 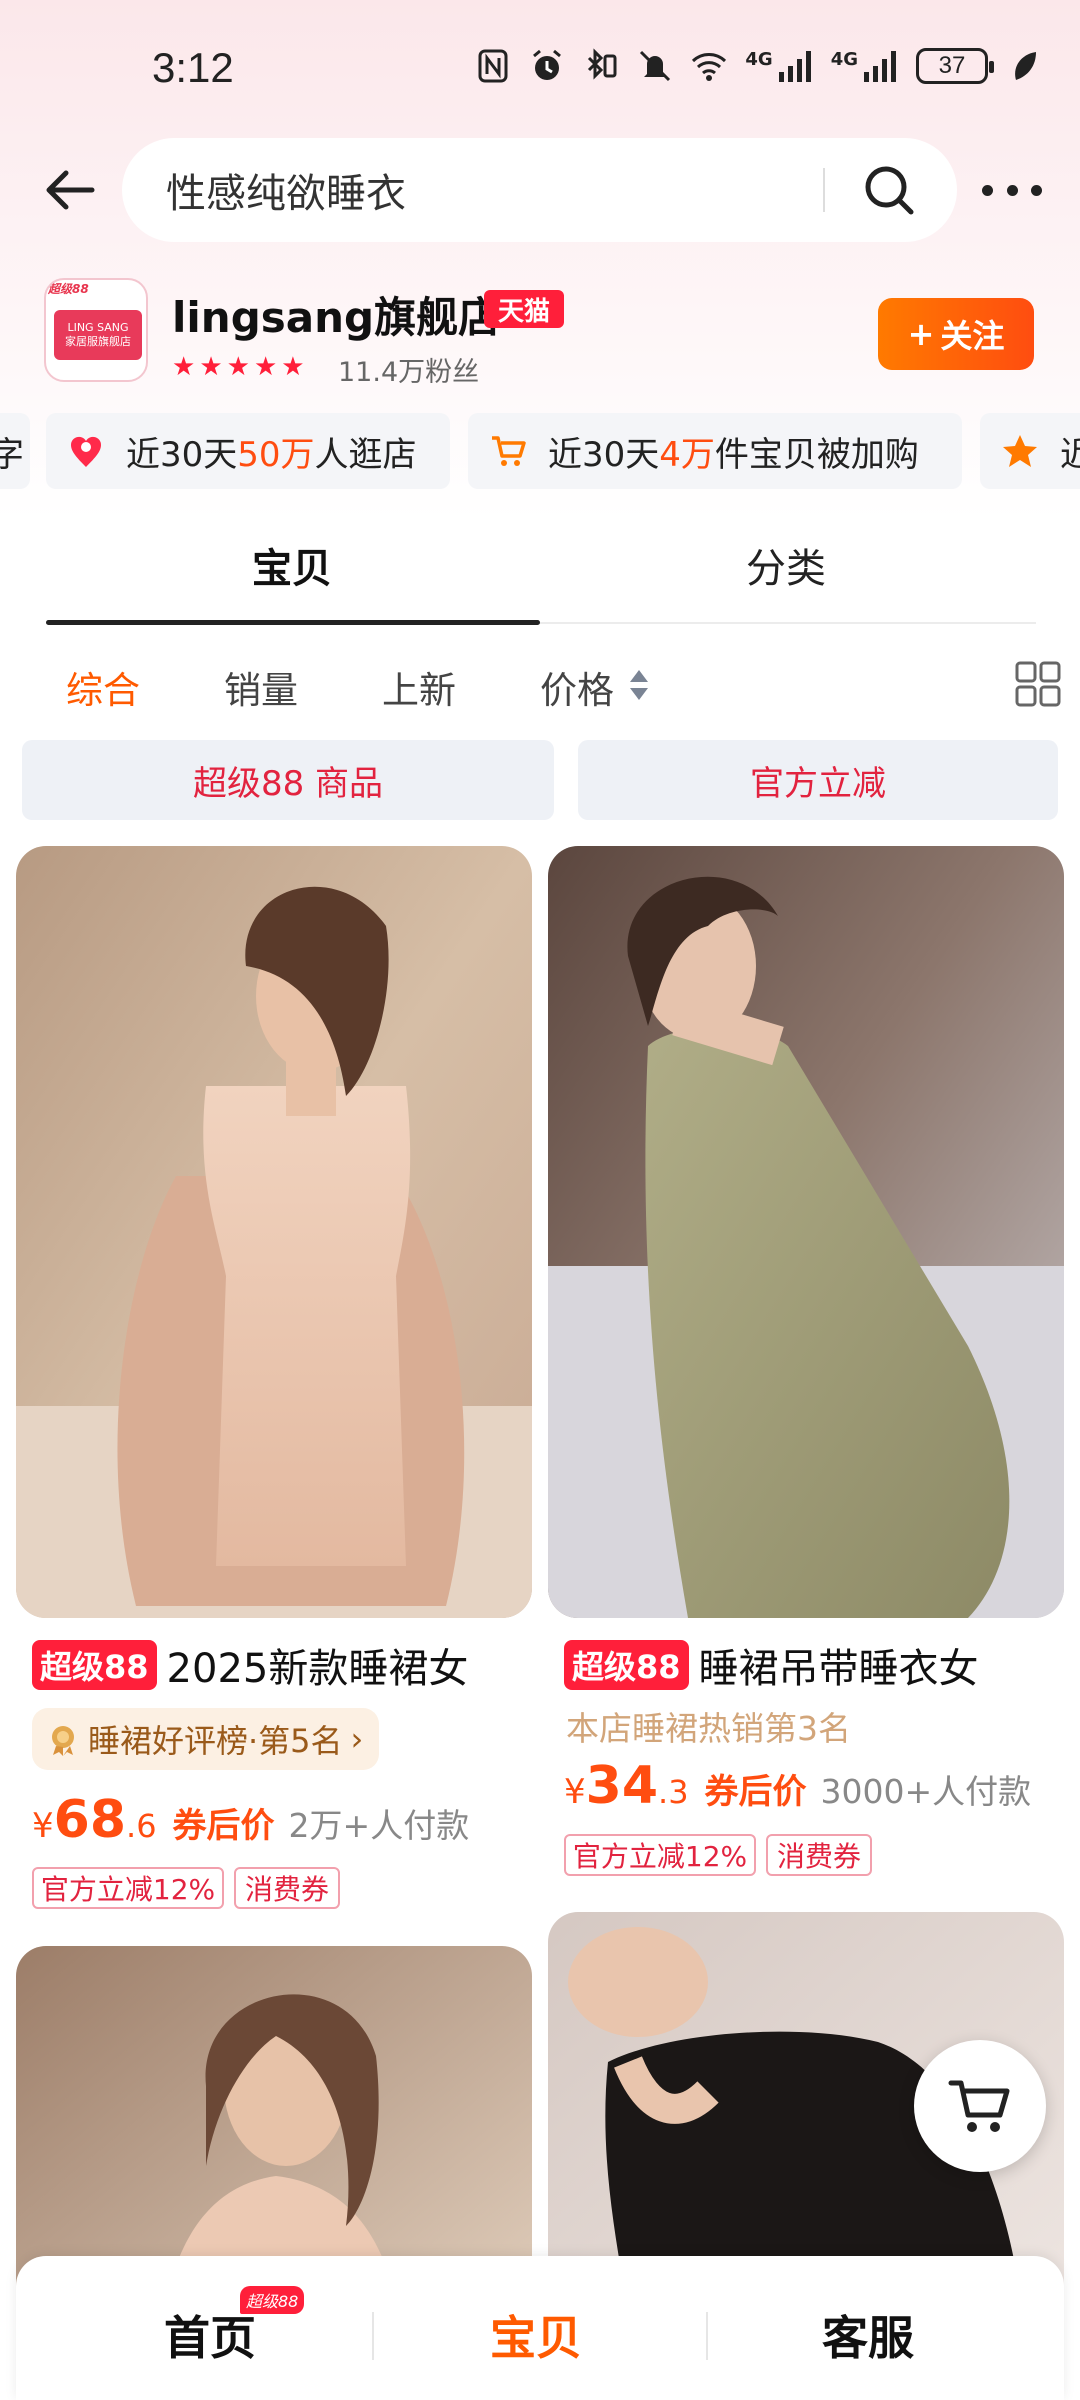 What do you see at coordinates (12, 454) in the screenshot?
I see `stat-chip-partial-label: 字` at bounding box center [12, 454].